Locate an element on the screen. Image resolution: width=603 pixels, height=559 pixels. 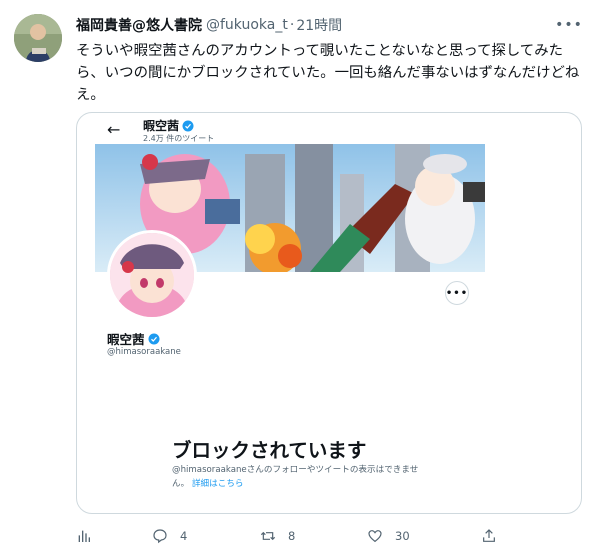
analytics-icon is located at coordinates (84, 536).